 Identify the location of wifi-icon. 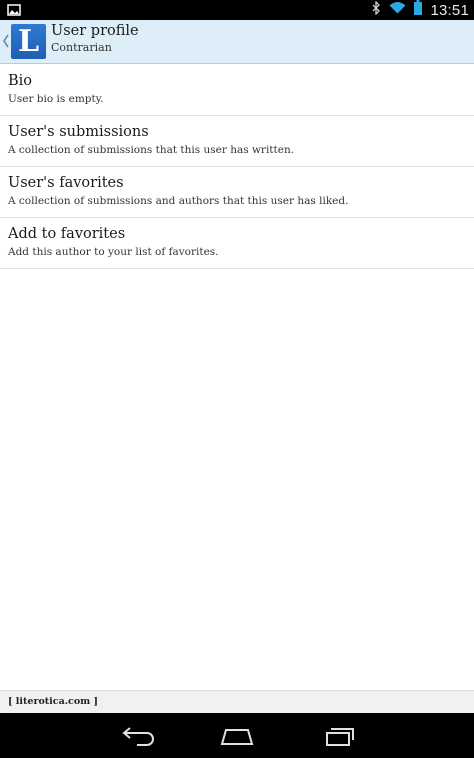
(397, 10).